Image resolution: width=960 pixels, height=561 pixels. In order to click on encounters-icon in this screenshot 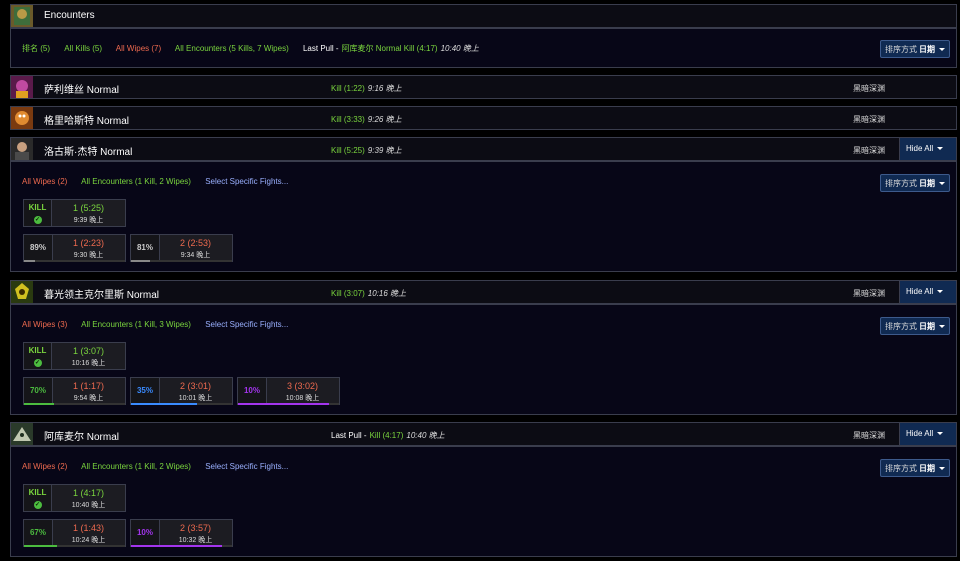, I will do `click(22, 16)`.